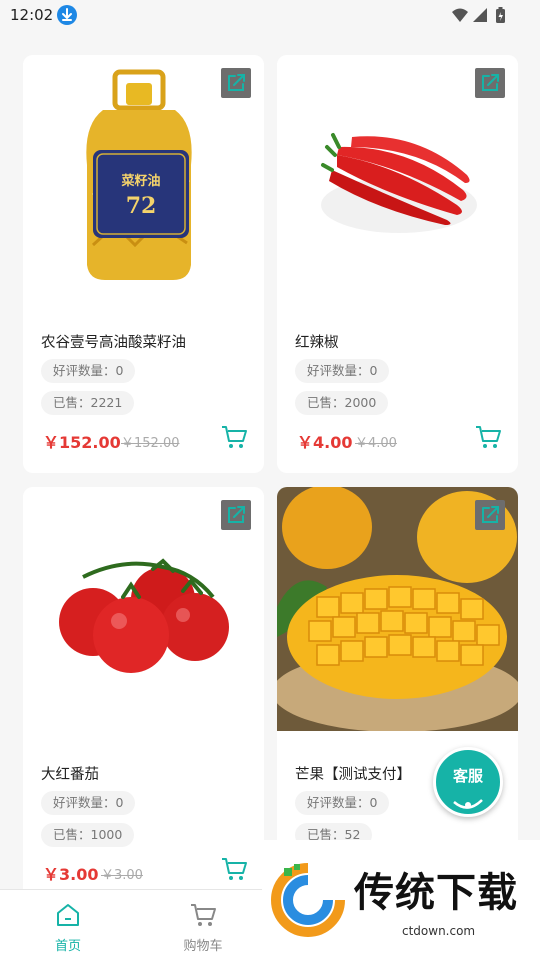 The image size is (540, 960). I want to click on status-time: 12:02, so click(32, 15).